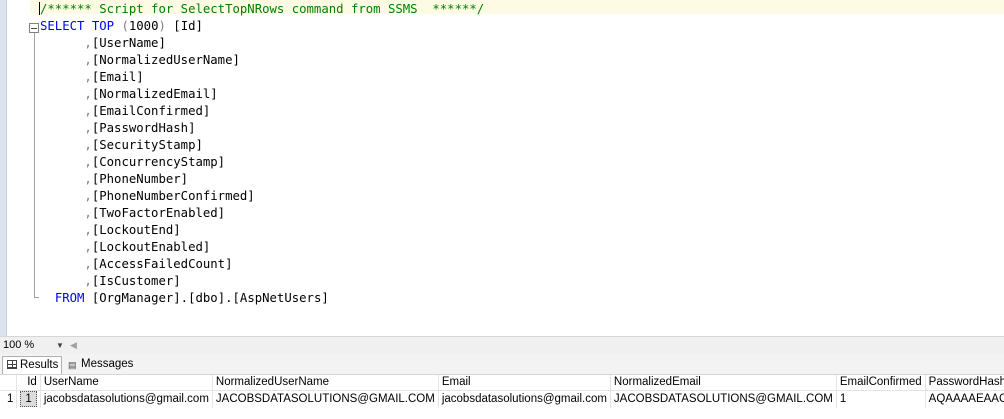 This screenshot has height=419, width=1004. Describe the element at coordinates (31, 345) in the screenshot. I see `zoom-level: 100 %` at that location.